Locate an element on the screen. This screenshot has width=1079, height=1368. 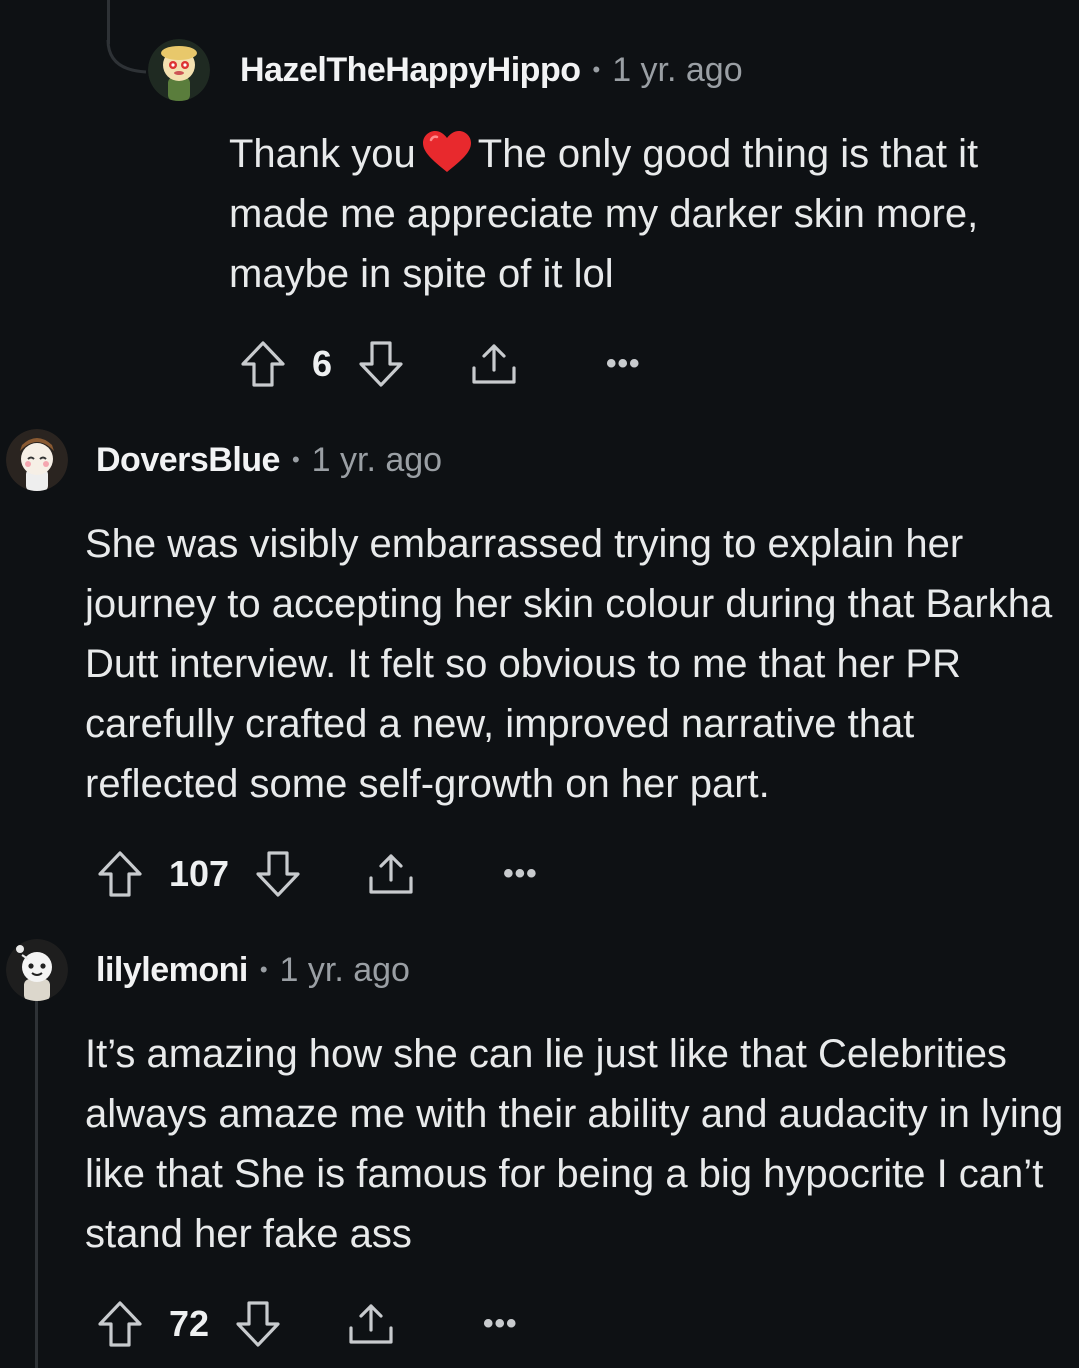
vote-score: 6 is located at coordinates (322, 363).